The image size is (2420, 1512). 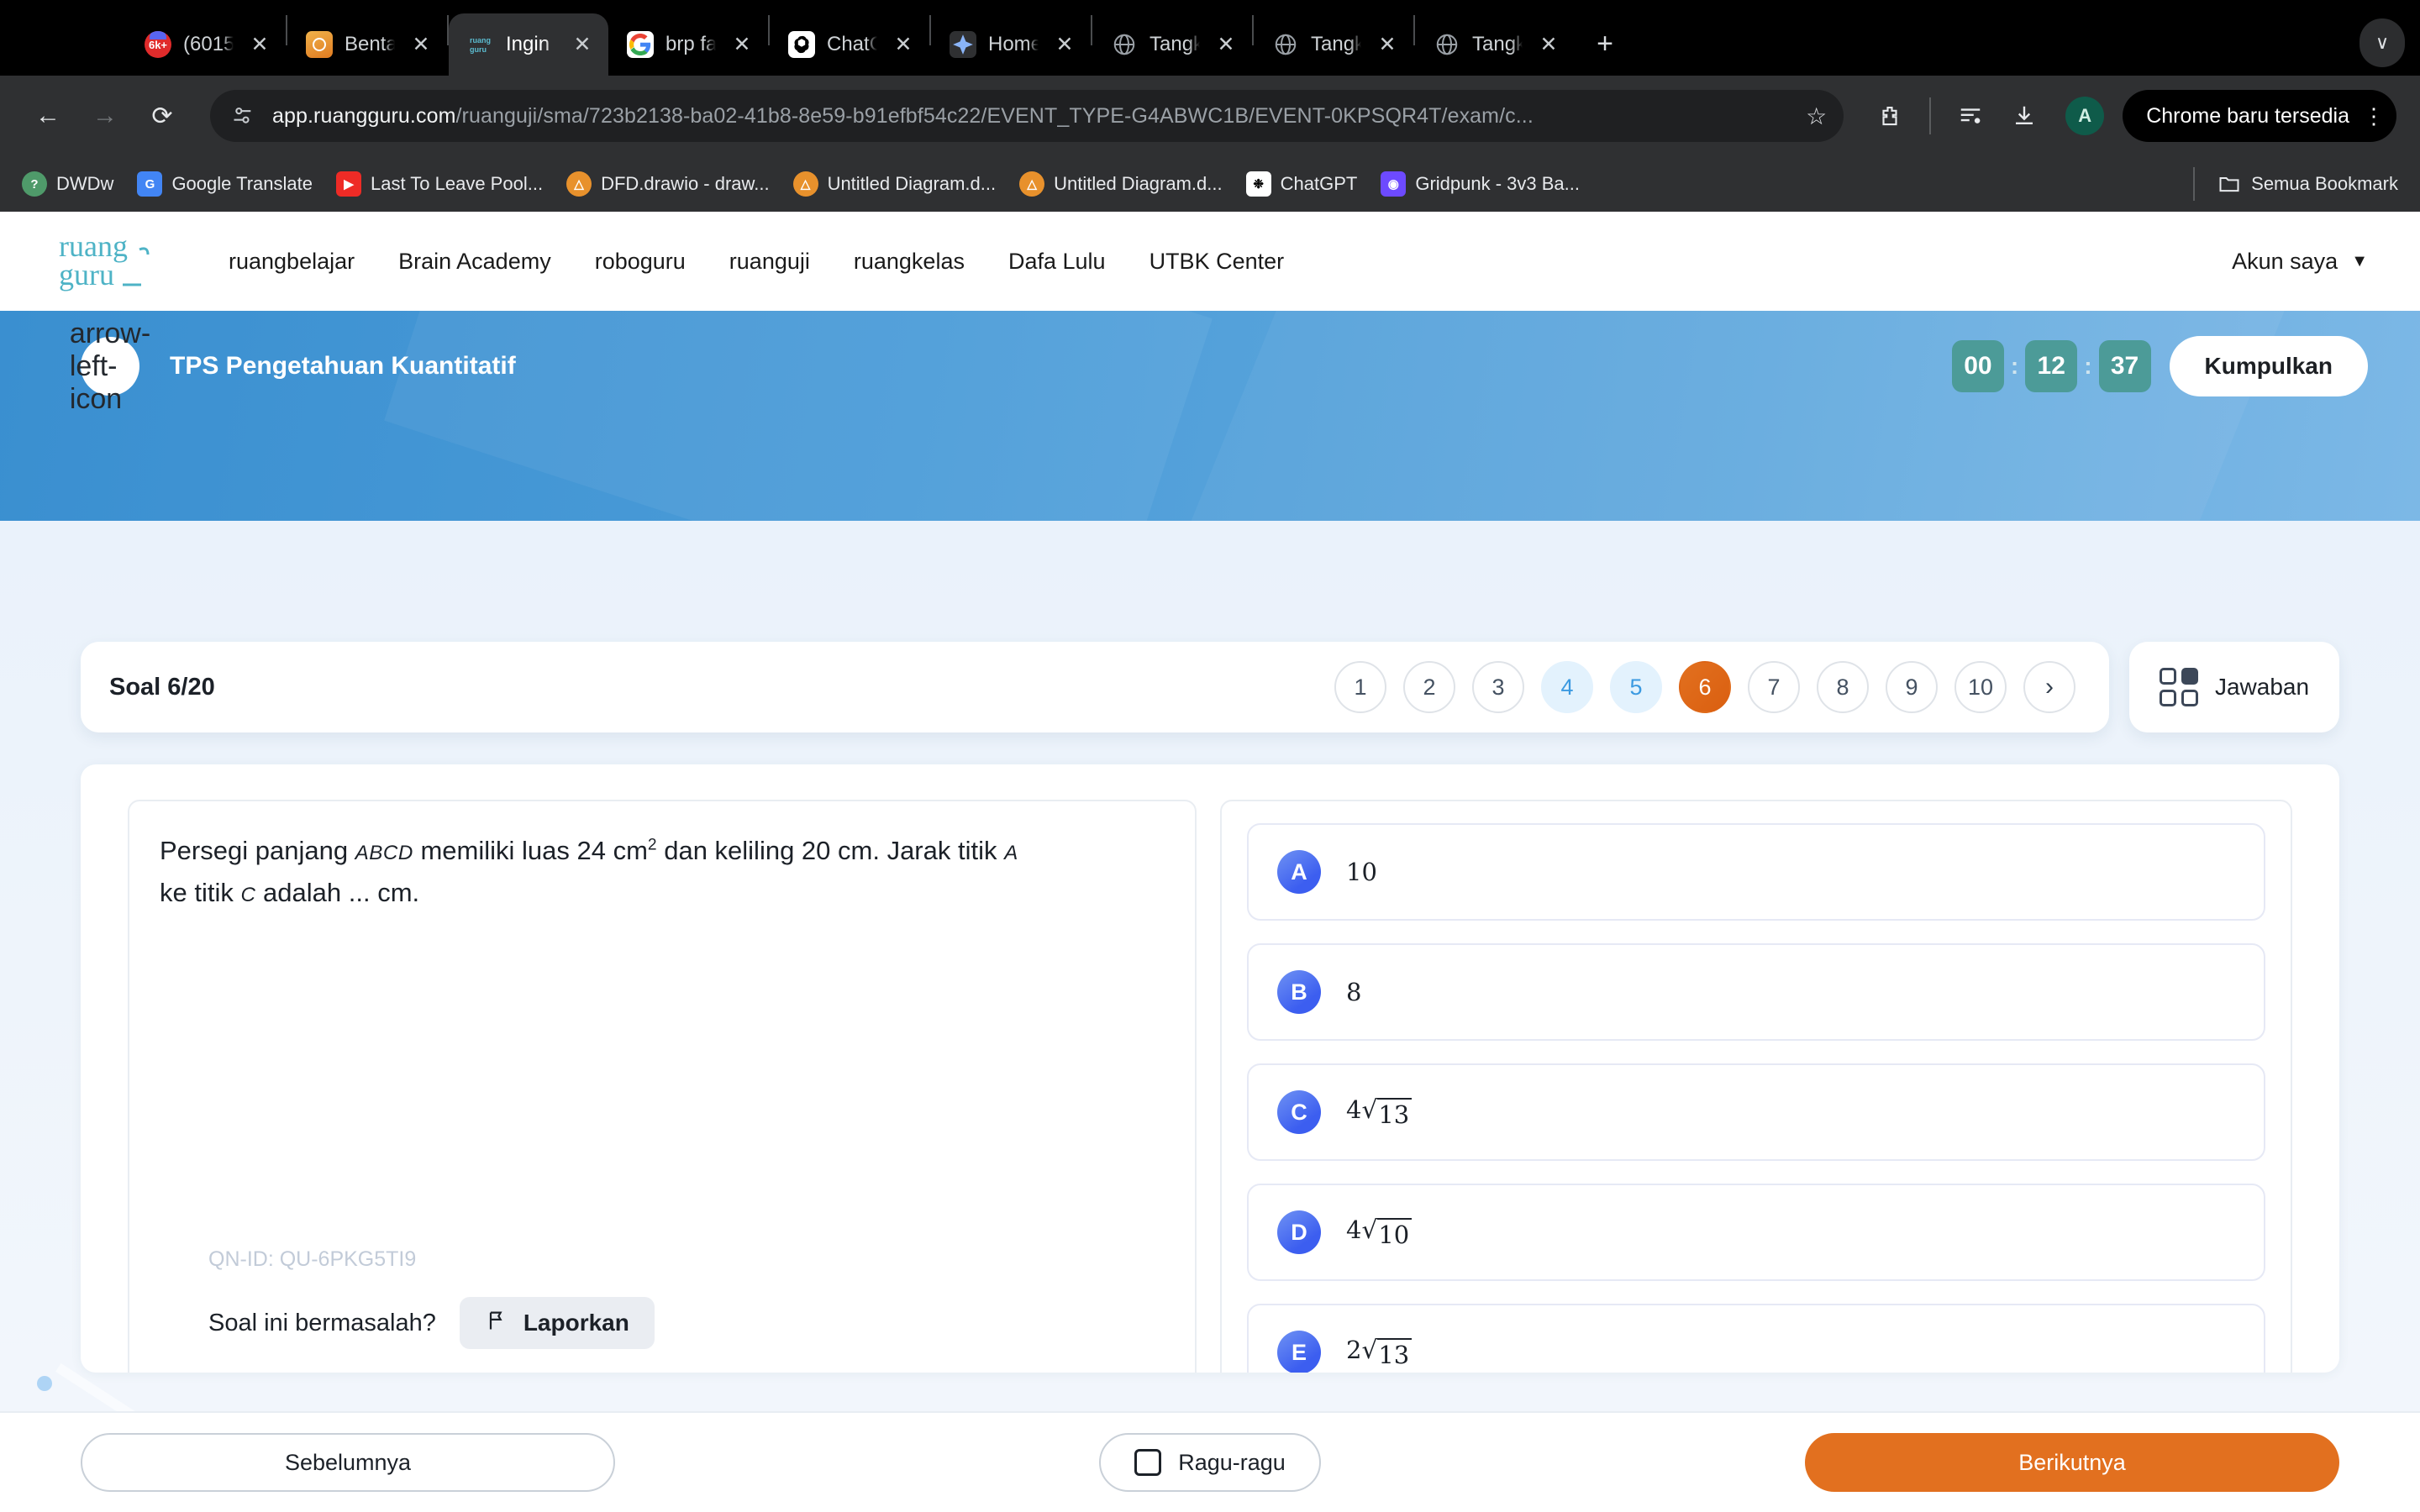 I want to click on submit-exam-button: Kumpulkan, so click(x=2268, y=366).